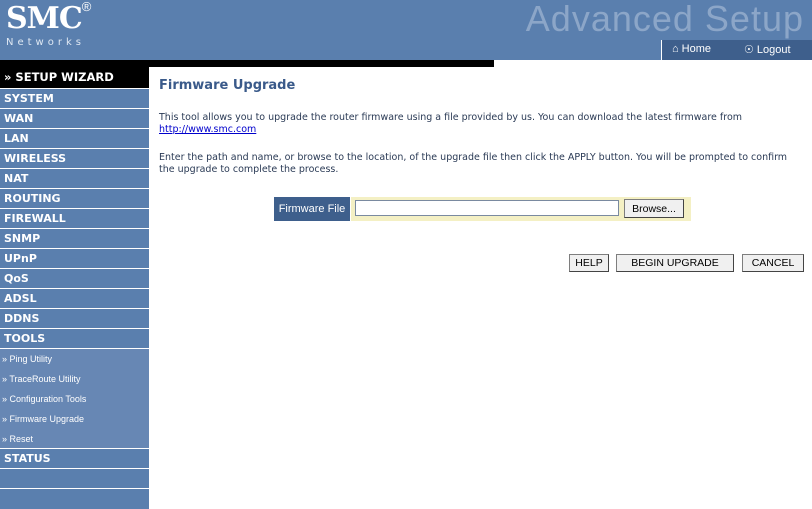 The height and width of the screenshot is (509, 812). What do you see at coordinates (589, 263) in the screenshot?
I see `help-button: HELP` at bounding box center [589, 263].